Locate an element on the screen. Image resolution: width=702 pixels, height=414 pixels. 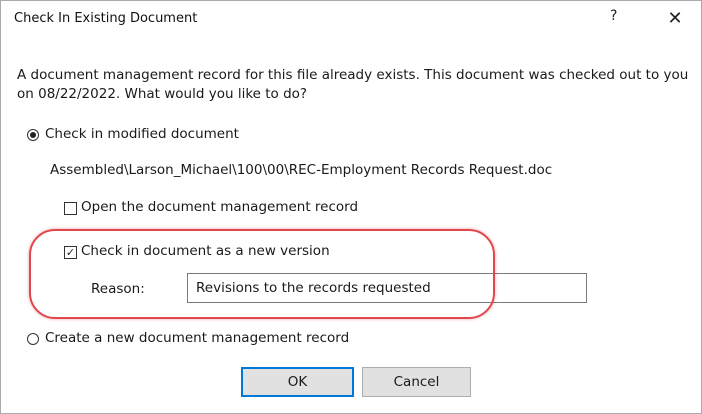
open-record-label: Open the document management record is located at coordinates (219, 207).